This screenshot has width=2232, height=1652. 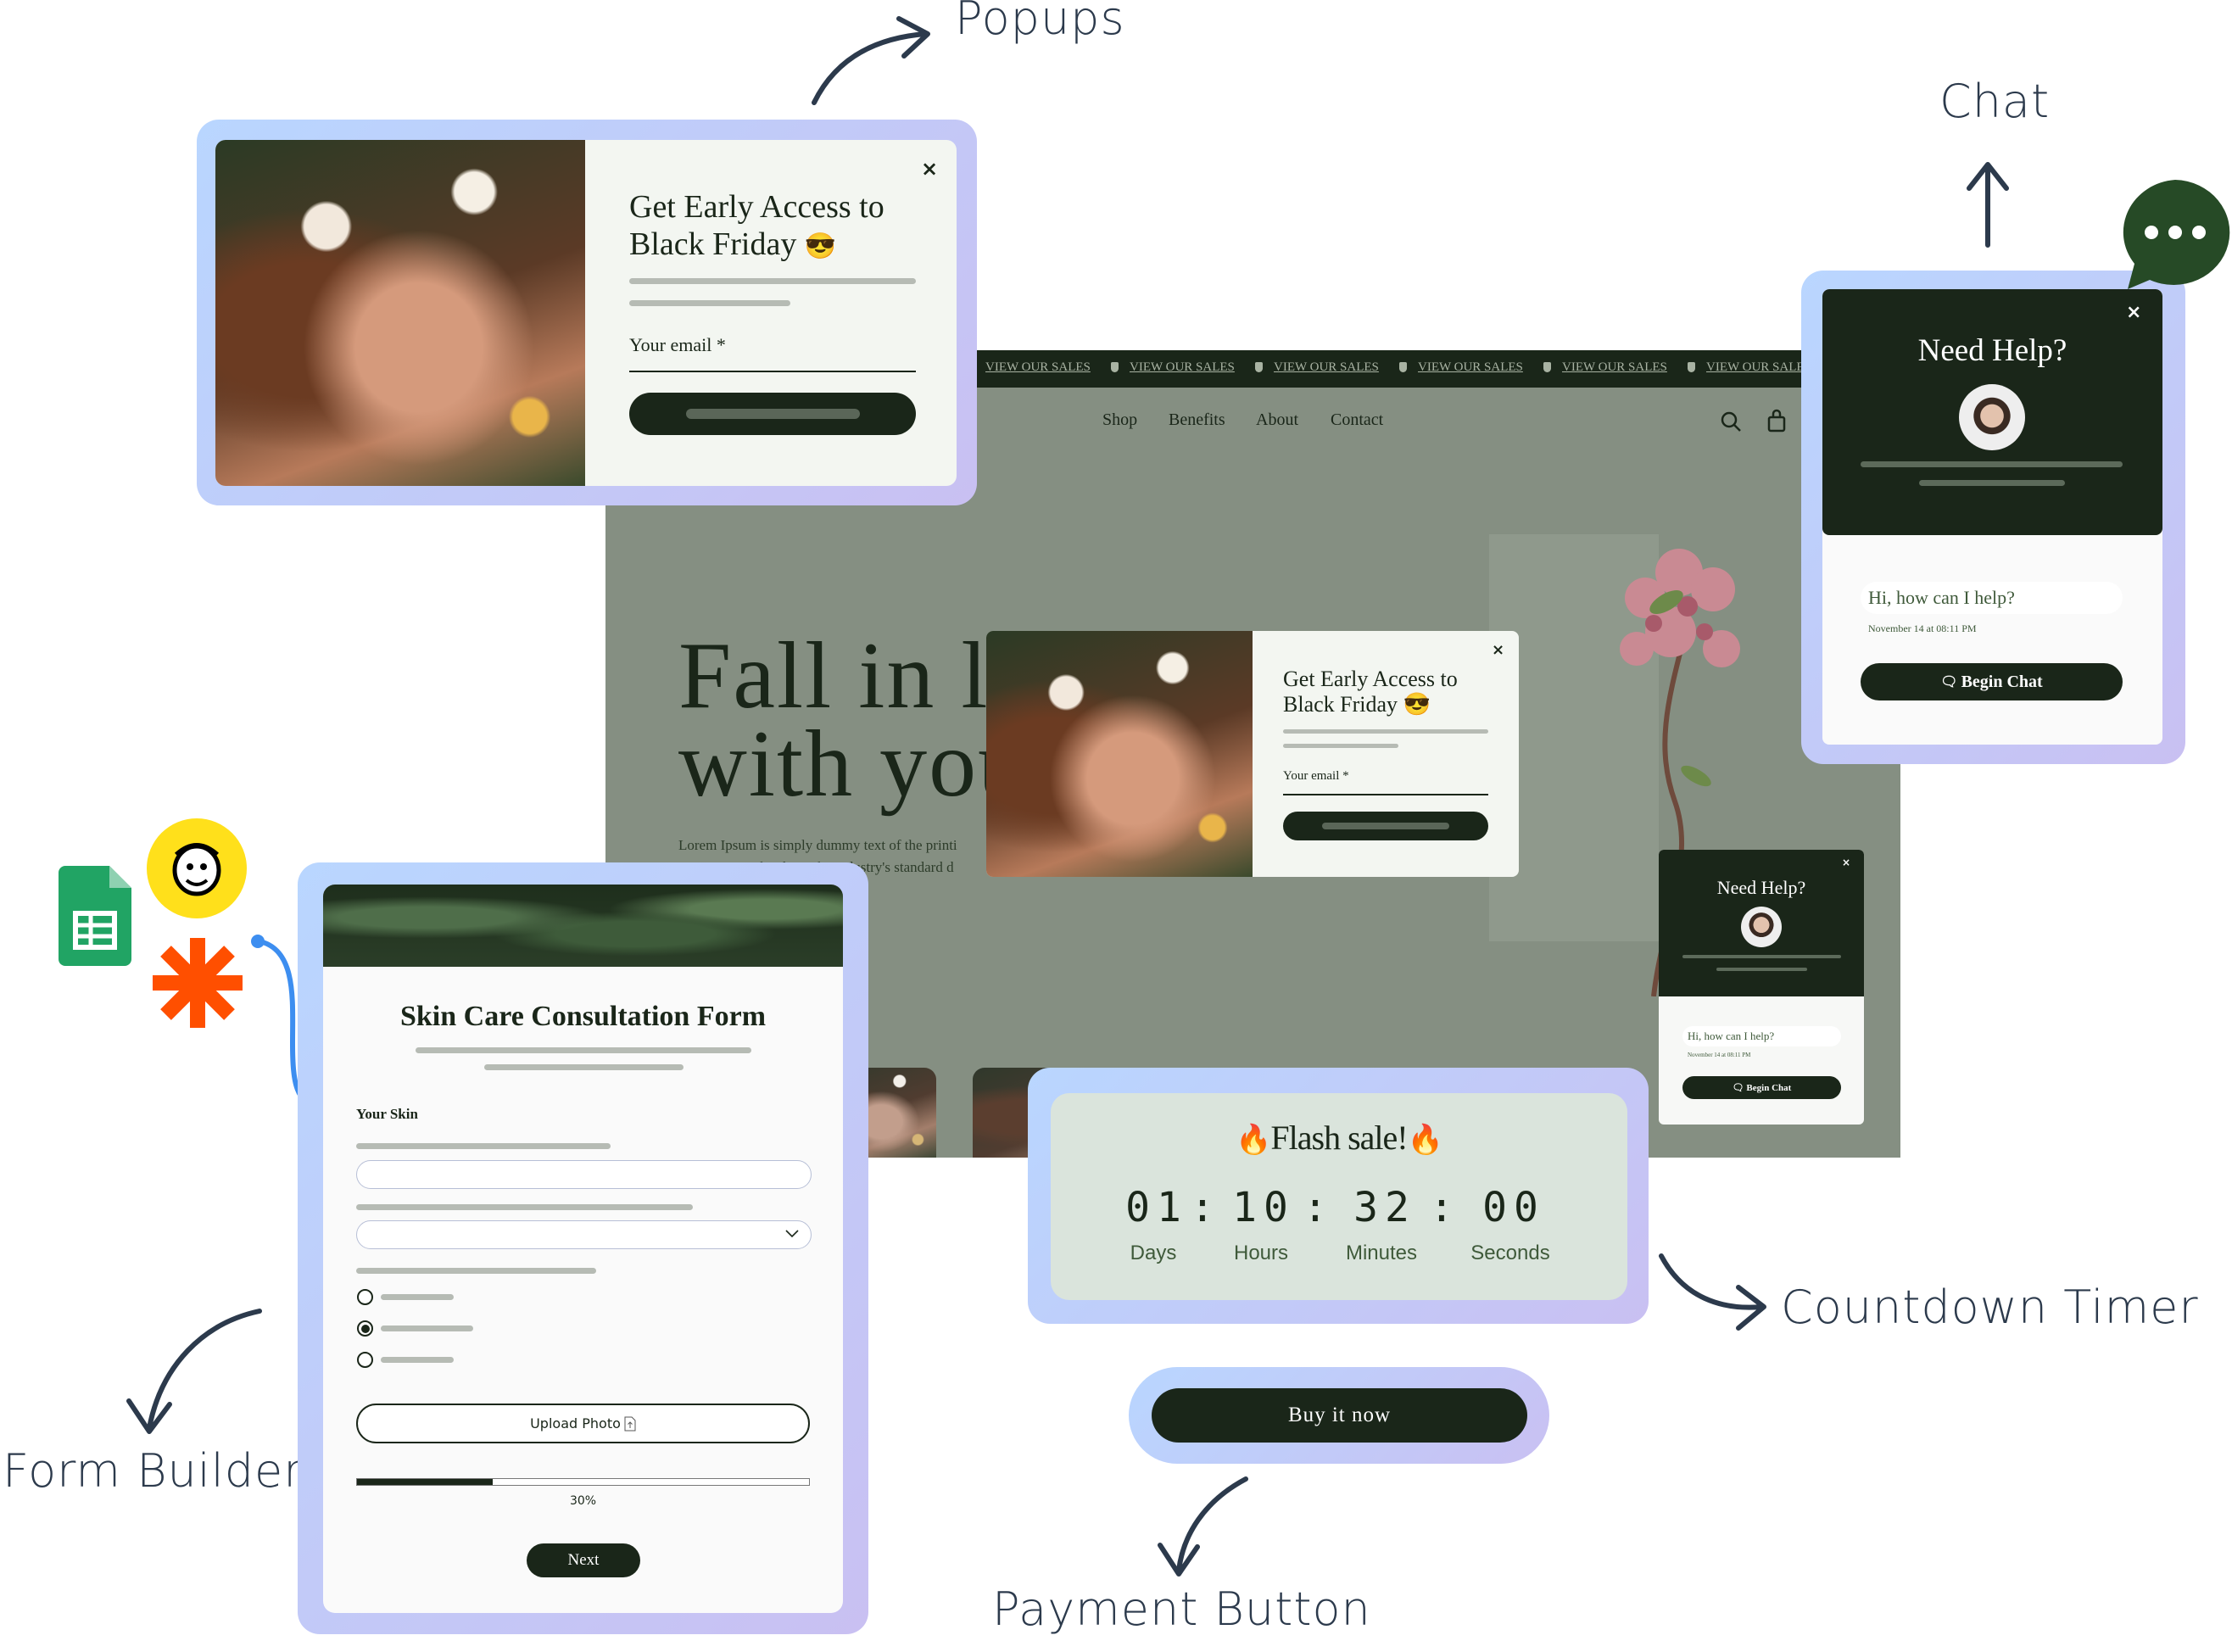 I want to click on timer-seconds: 00, so click(x=1513, y=1207).